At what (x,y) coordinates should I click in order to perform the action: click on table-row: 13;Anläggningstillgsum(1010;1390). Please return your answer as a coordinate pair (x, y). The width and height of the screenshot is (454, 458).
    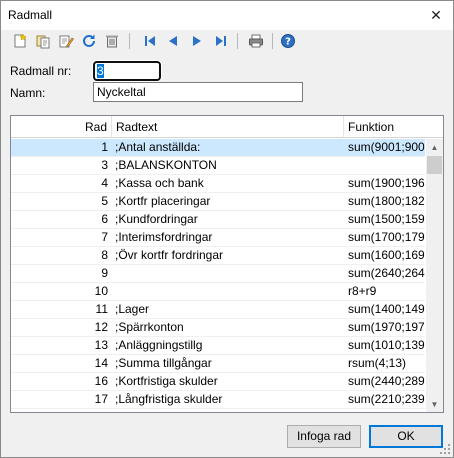
    Looking at the image, I should click on (218, 346).